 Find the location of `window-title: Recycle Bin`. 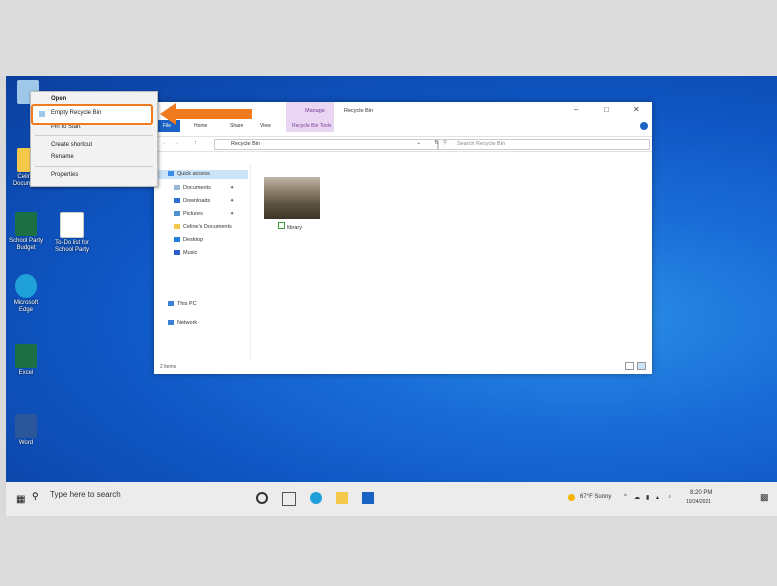

window-title: Recycle Bin is located at coordinates (359, 111).